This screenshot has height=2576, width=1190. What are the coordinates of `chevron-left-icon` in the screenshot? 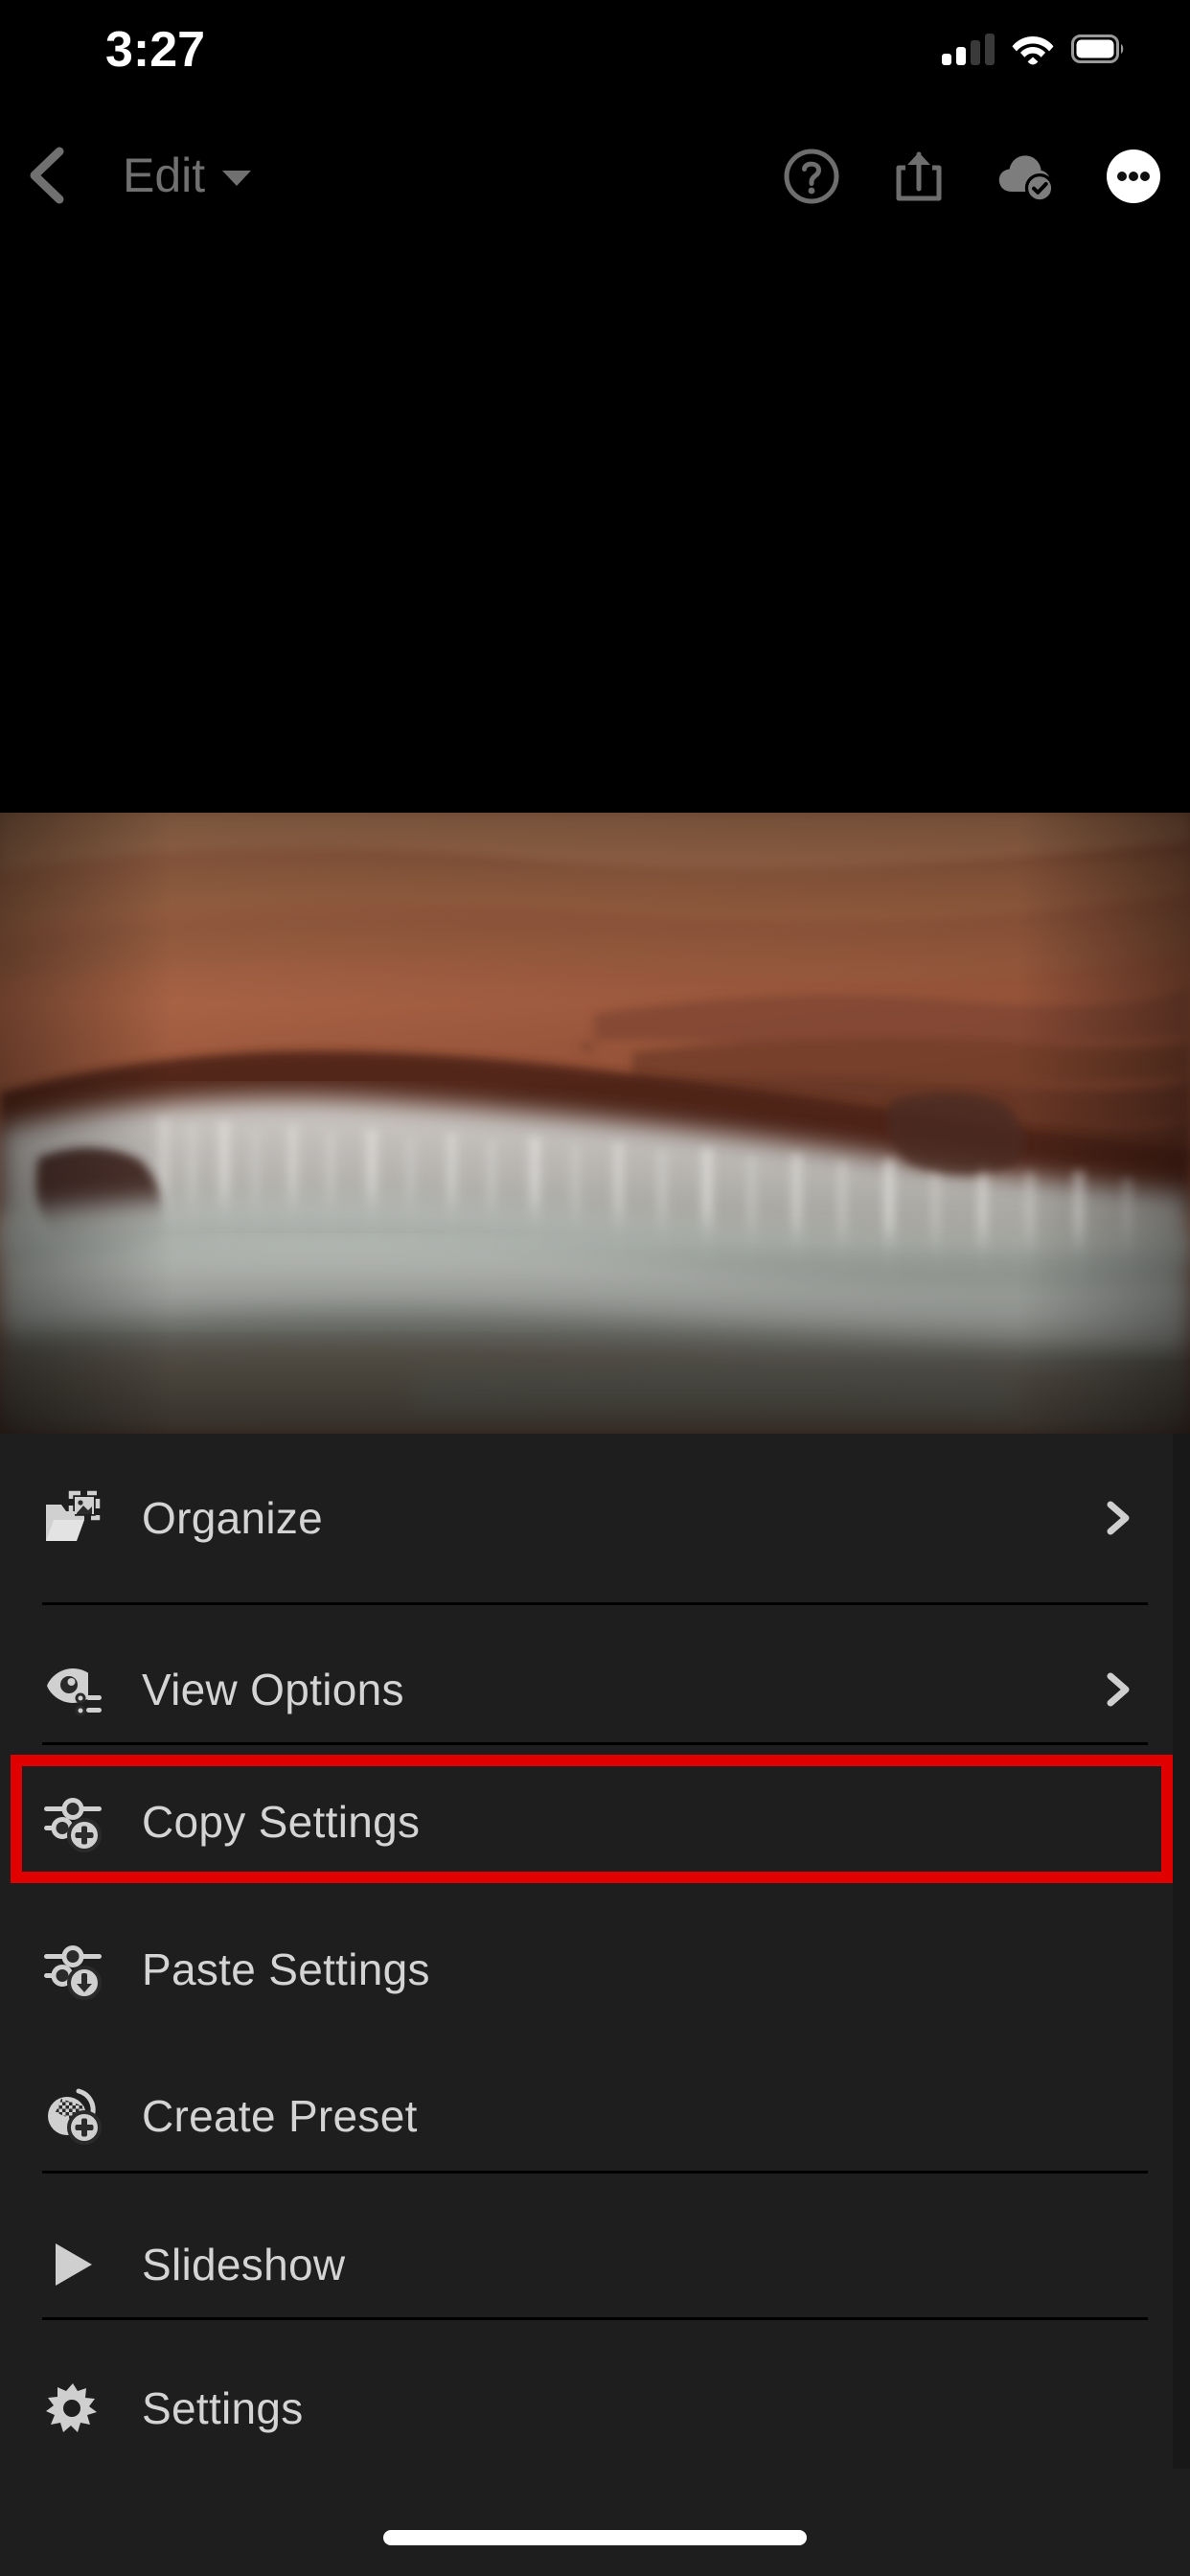 It's located at (47, 175).